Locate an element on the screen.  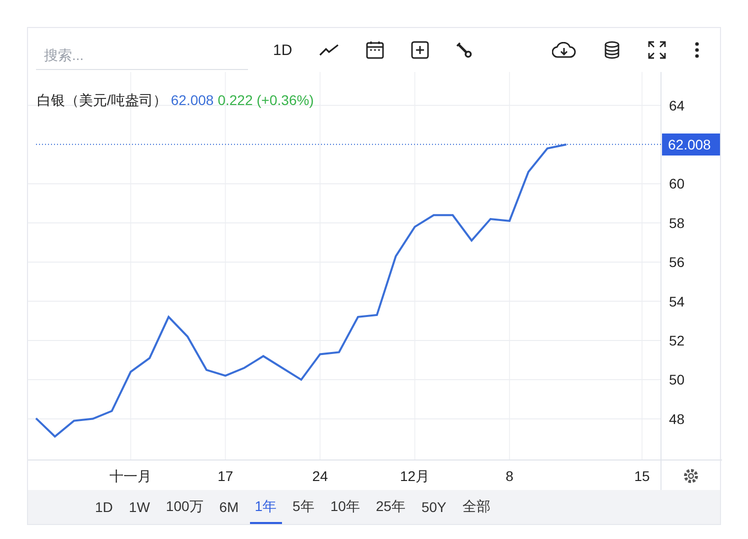
settings-icon is located at coordinates (691, 476).